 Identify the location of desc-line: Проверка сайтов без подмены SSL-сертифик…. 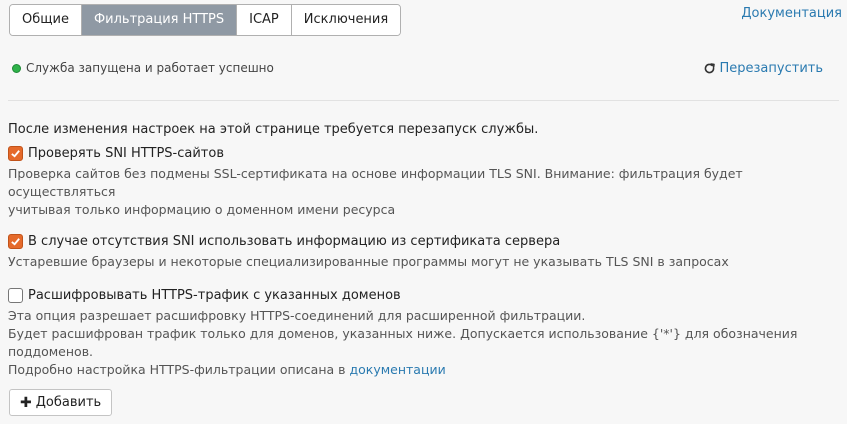
(375, 182).